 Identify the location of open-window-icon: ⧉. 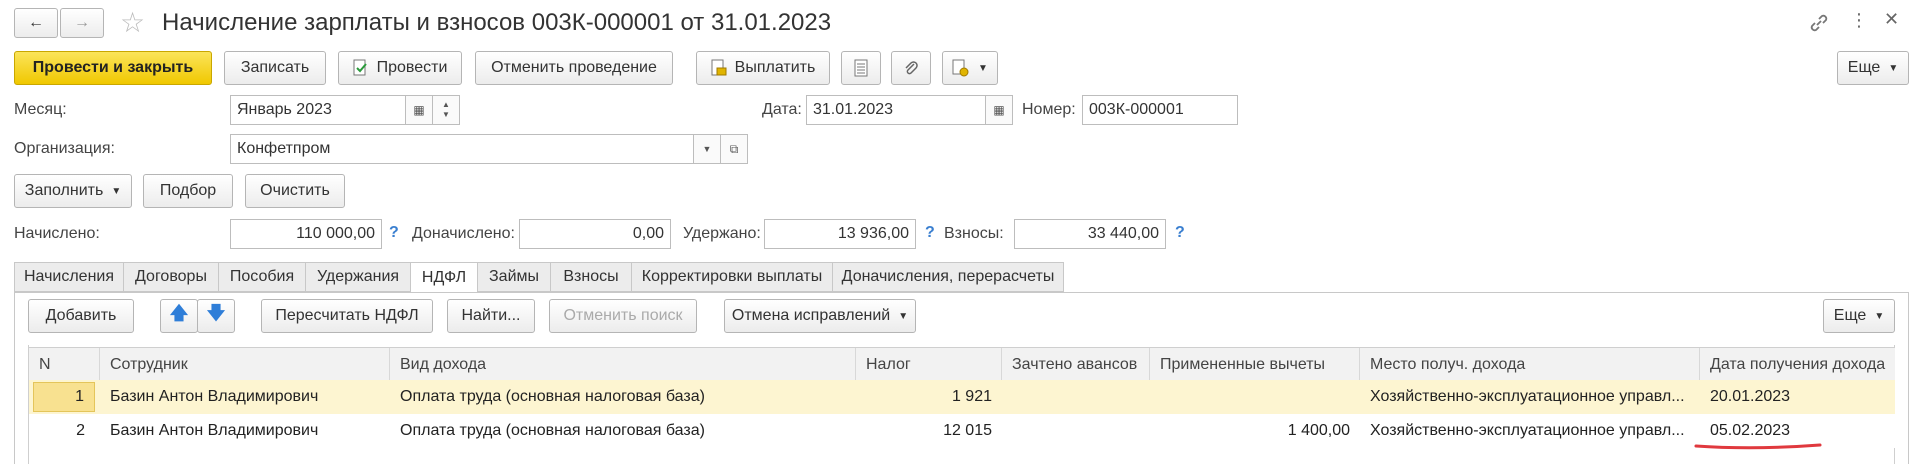
(734, 148).